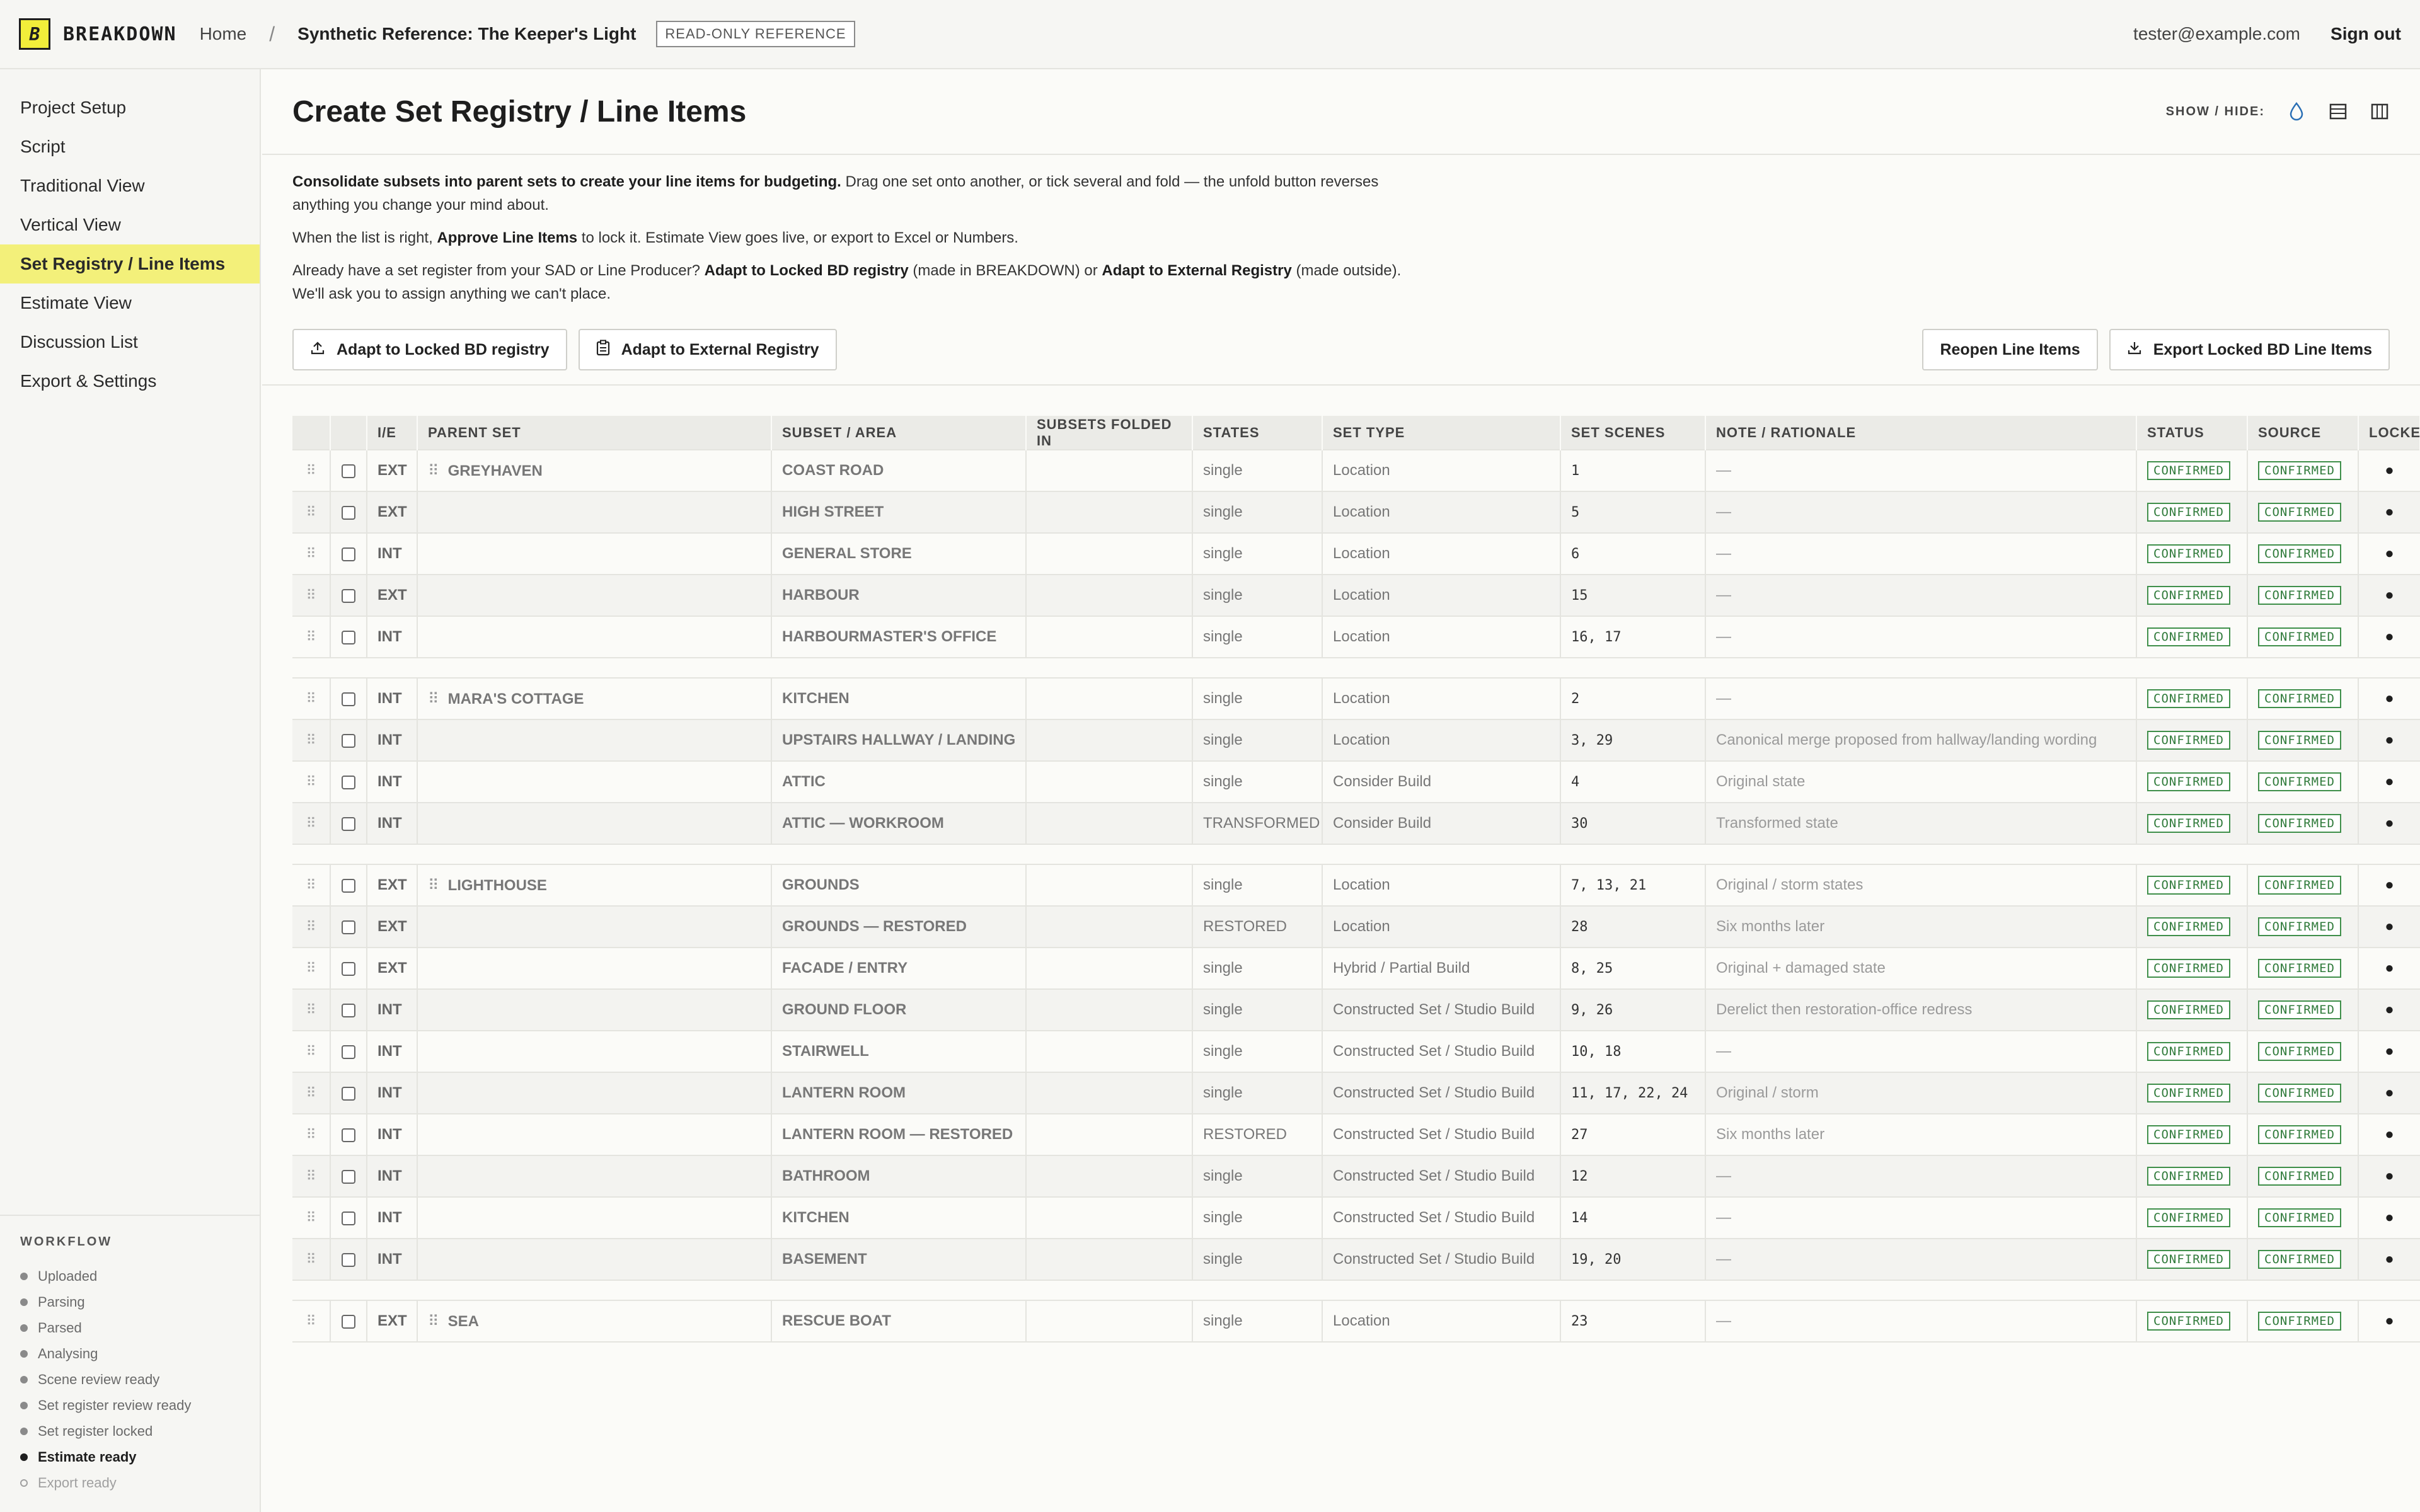  I want to click on sidebar-item-script: Script, so click(130, 146).